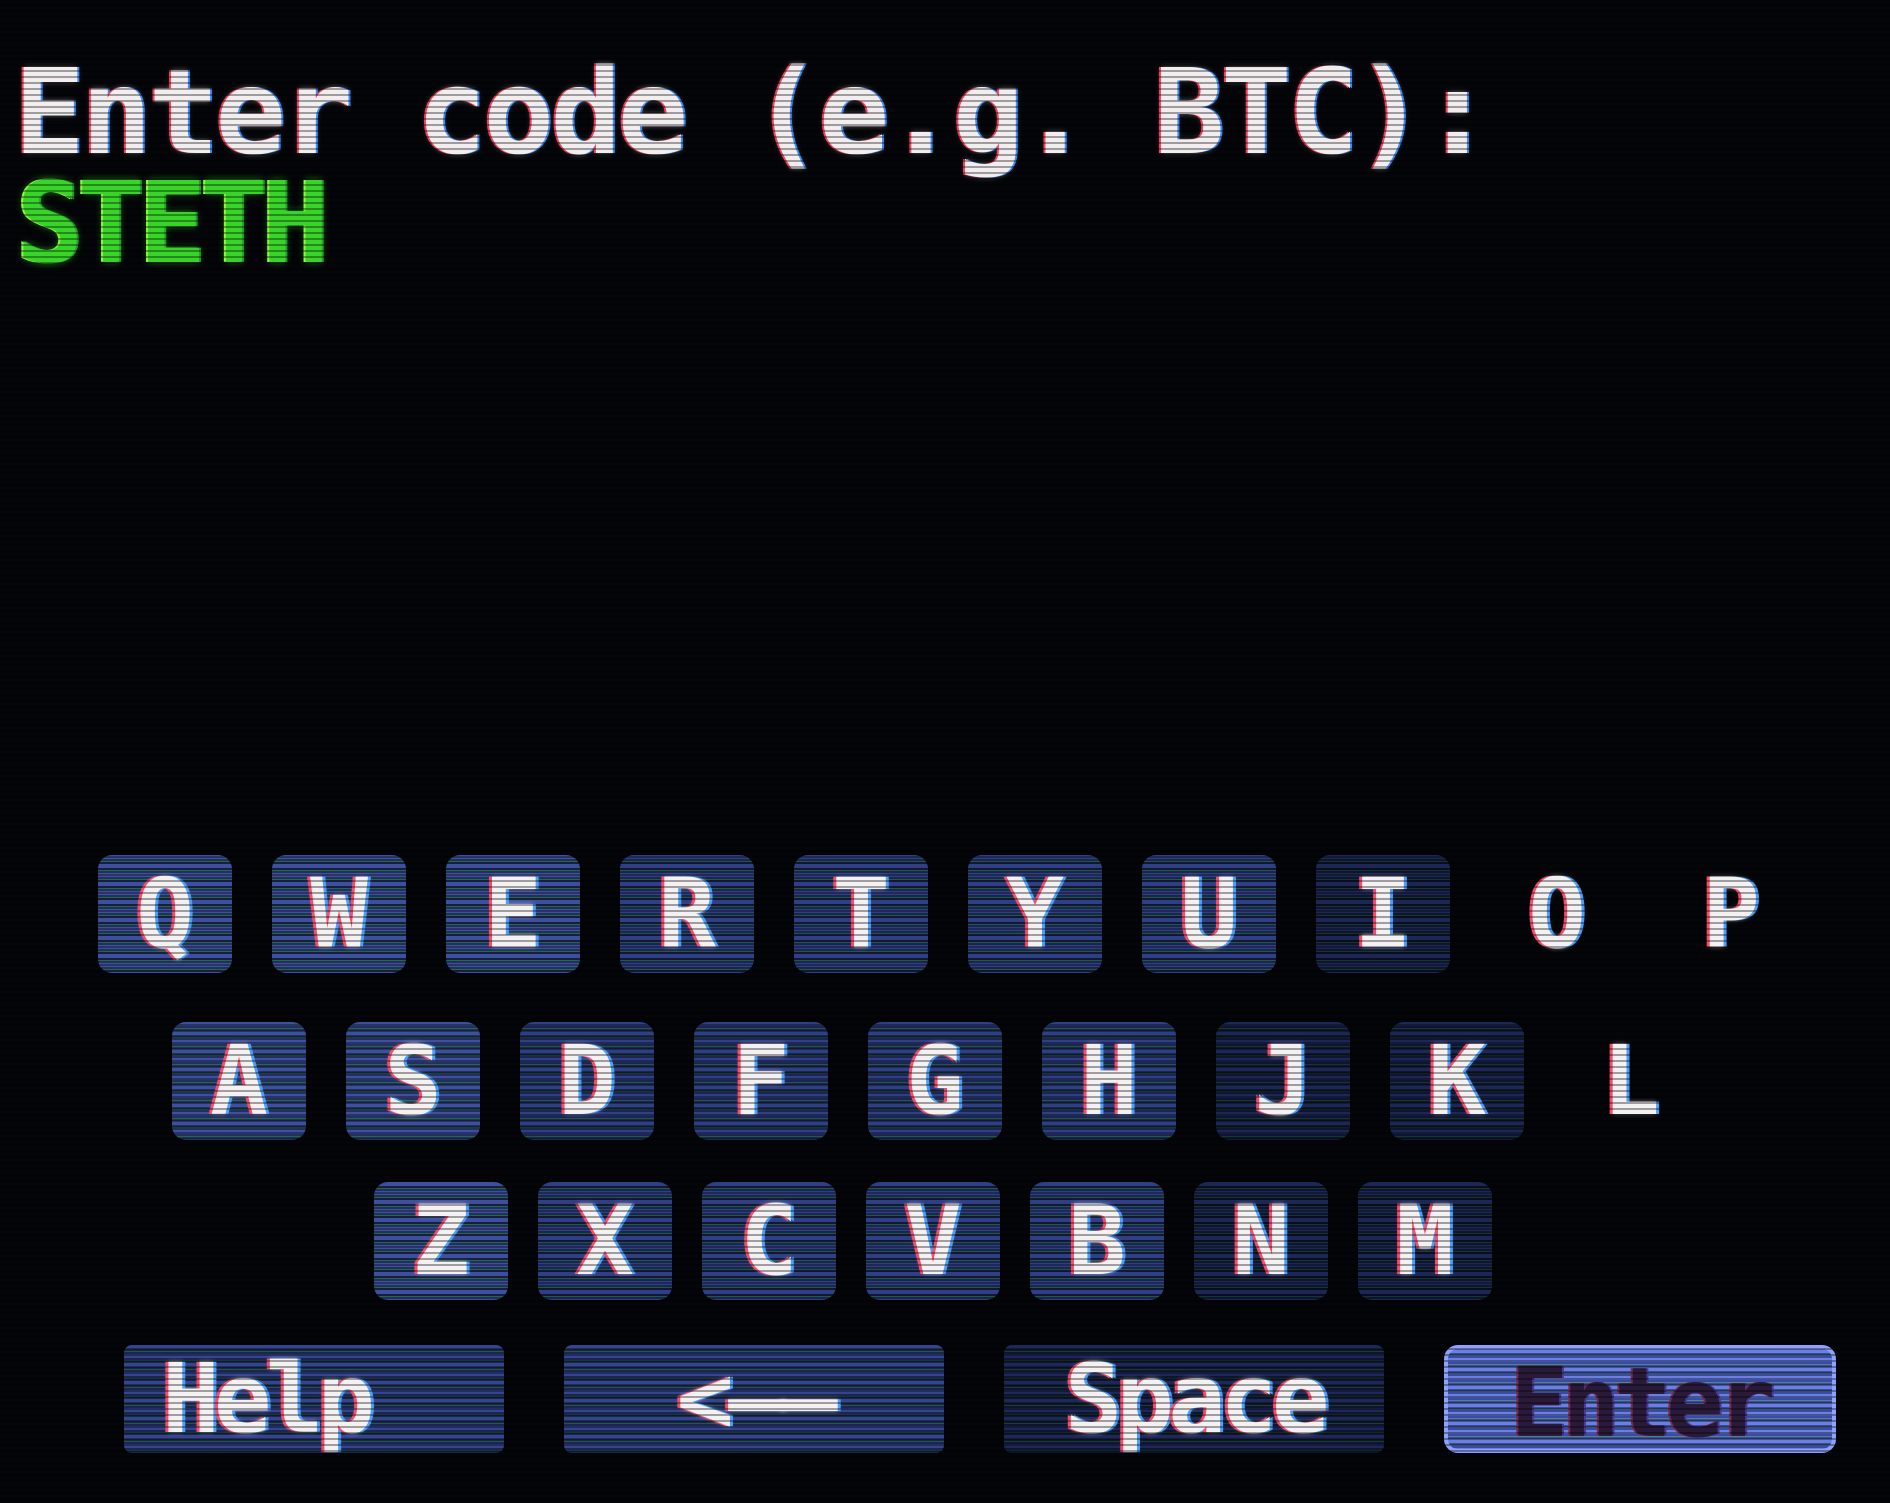 This screenshot has height=1503, width=1890. What do you see at coordinates (980, 1399) in the screenshot?
I see `function-key-row: Help <—— Space Enter` at bounding box center [980, 1399].